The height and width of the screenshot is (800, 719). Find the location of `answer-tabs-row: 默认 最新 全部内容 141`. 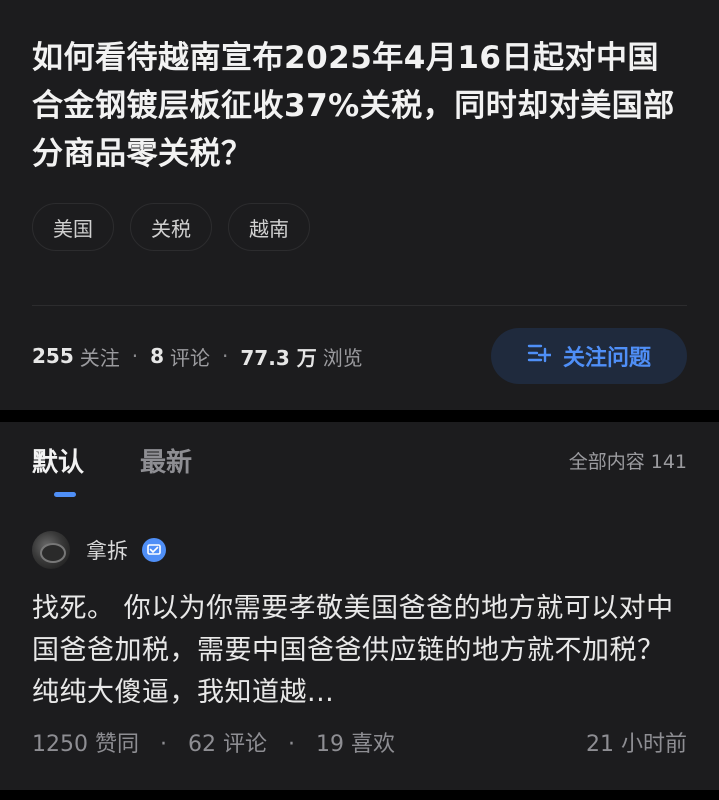

answer-tabs-row: 默认 最新 全部内容 141 is located at coordinates (359, 460).